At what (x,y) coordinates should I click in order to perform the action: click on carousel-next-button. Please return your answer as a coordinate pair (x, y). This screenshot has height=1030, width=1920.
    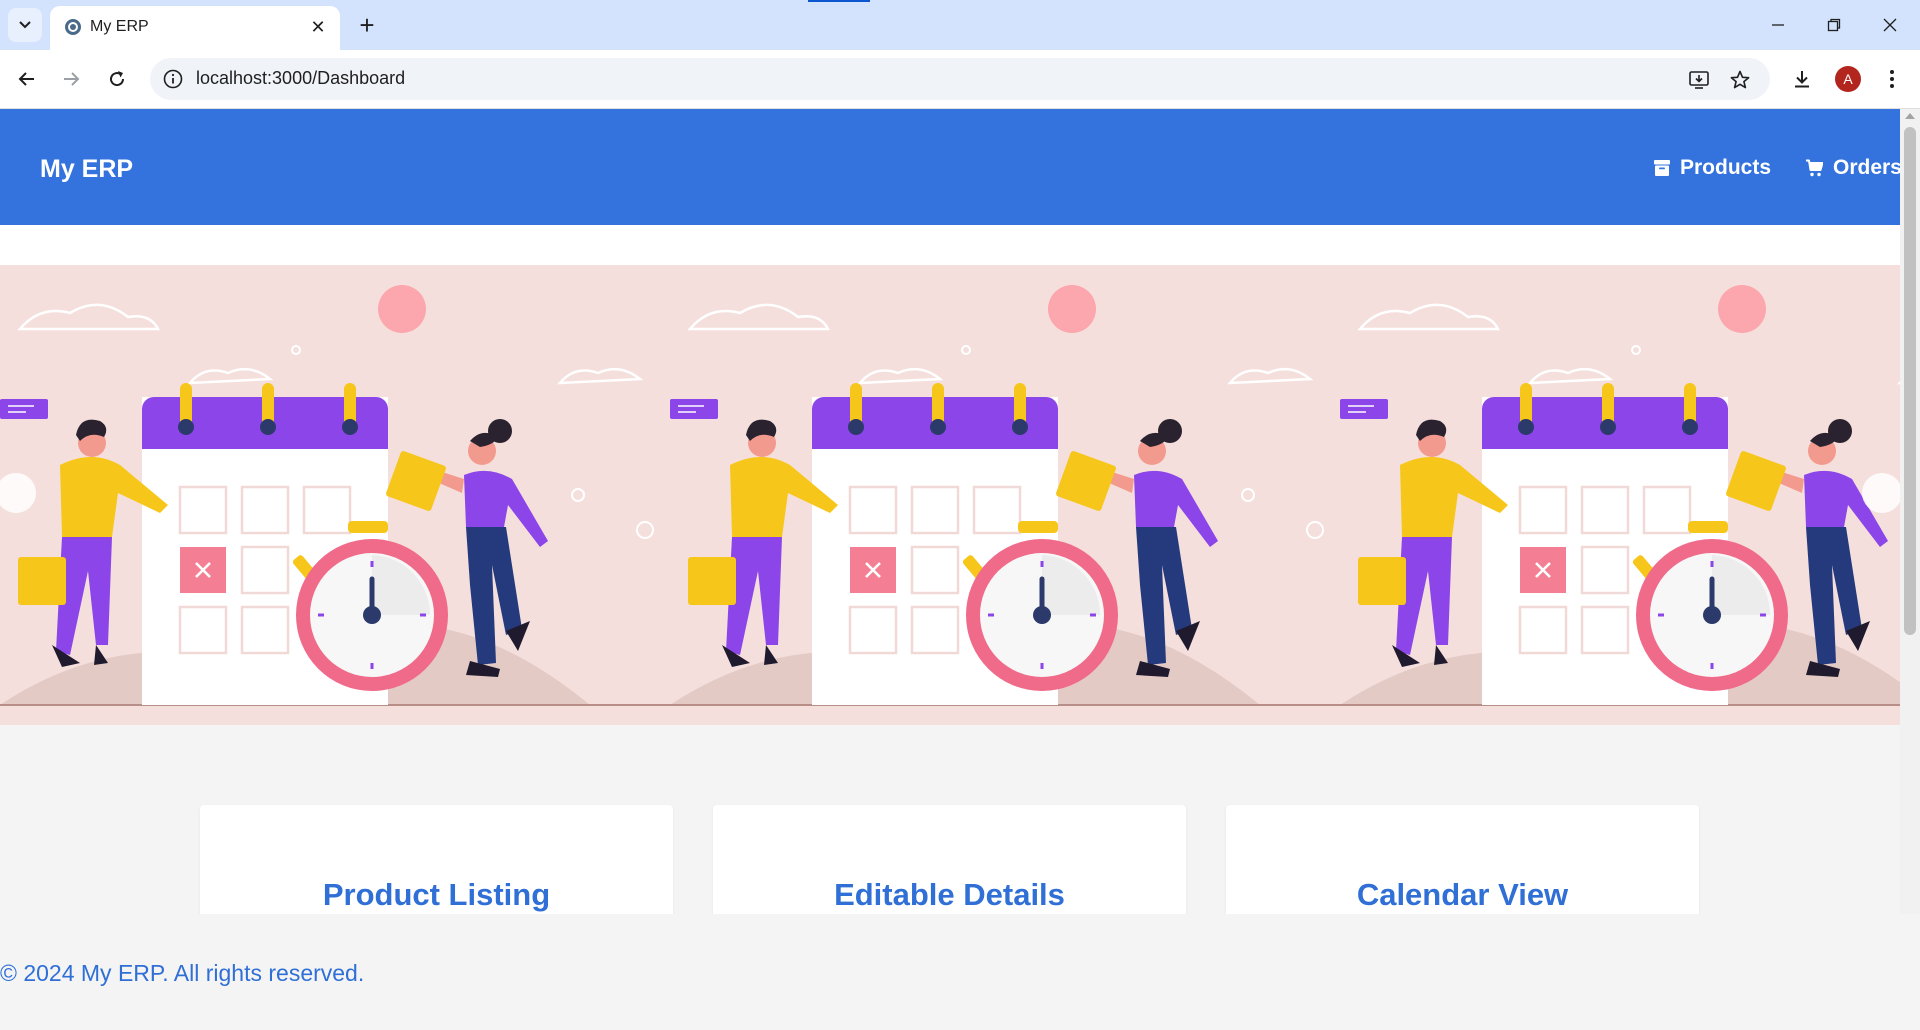
    Looking at the image, I should click on (1881, 493).